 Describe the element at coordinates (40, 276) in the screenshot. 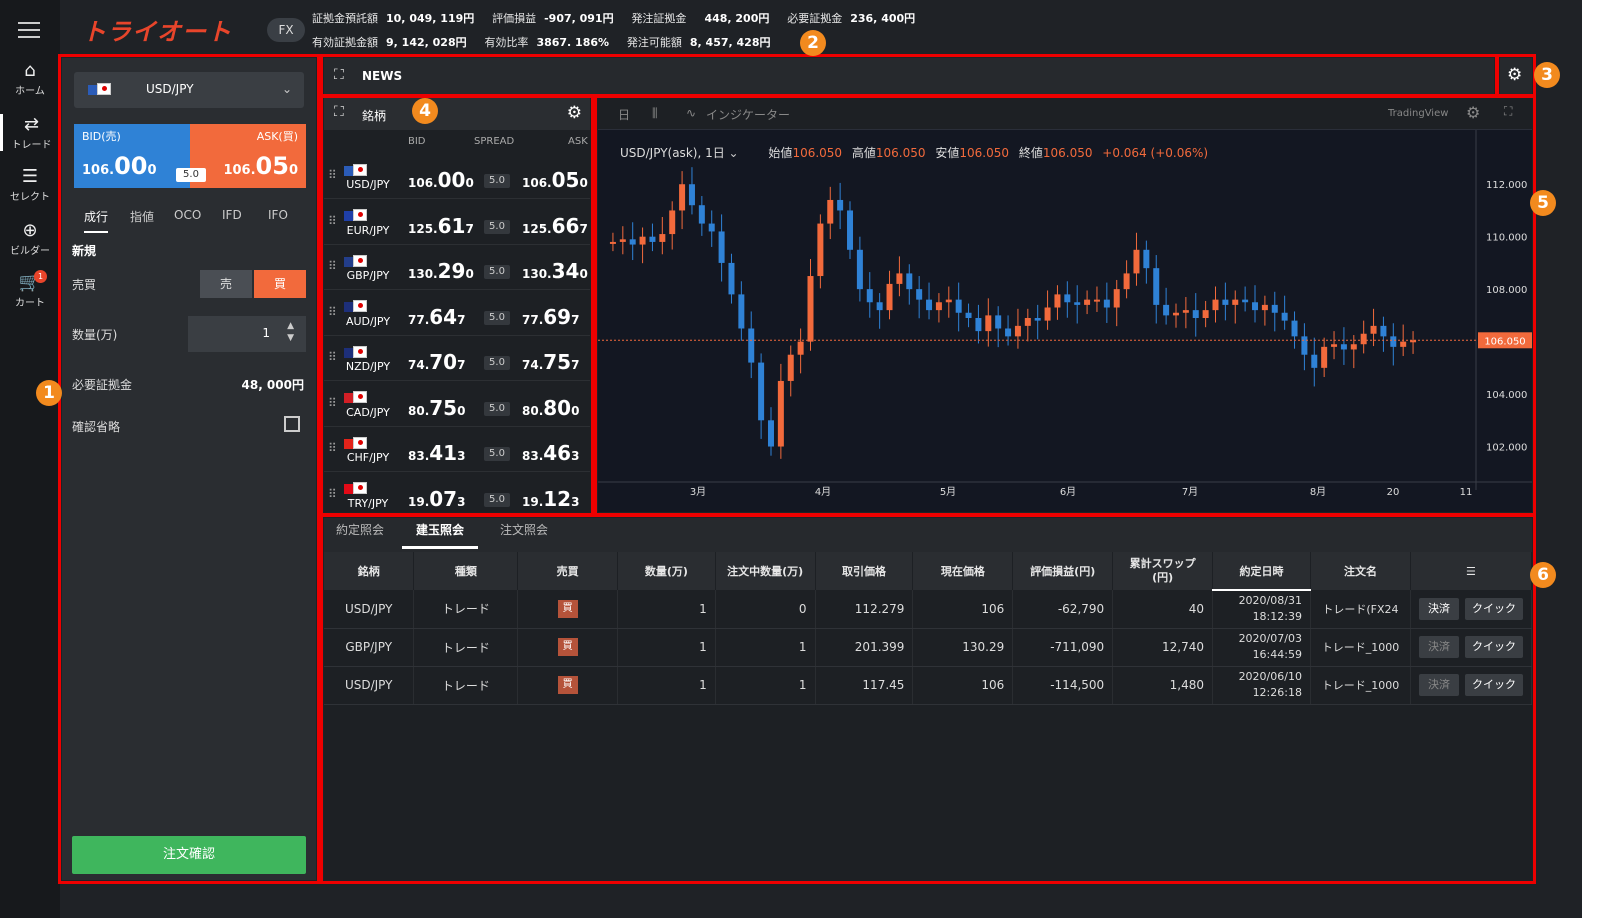

I see `cart-badge: 1` at that location.